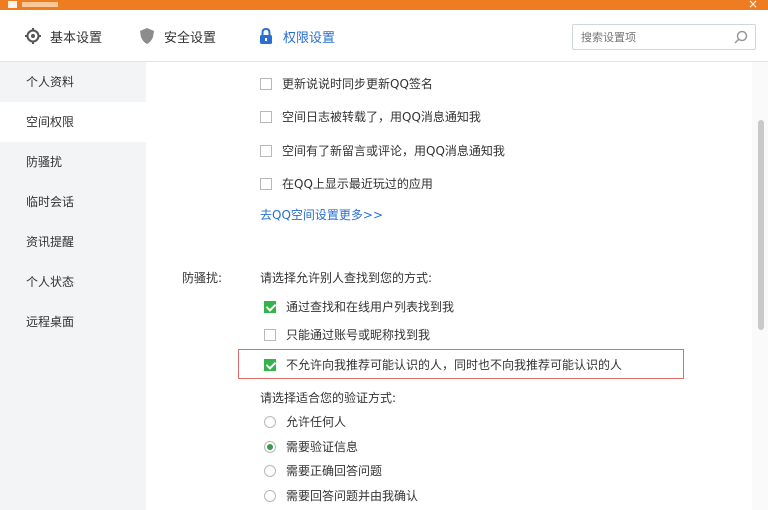 Image resolution: width=768 pixels, height=510 pixels. I want to click on space-option-row: 空间有了新留言或评论，用QQ消息通知我, so click(382, 150).